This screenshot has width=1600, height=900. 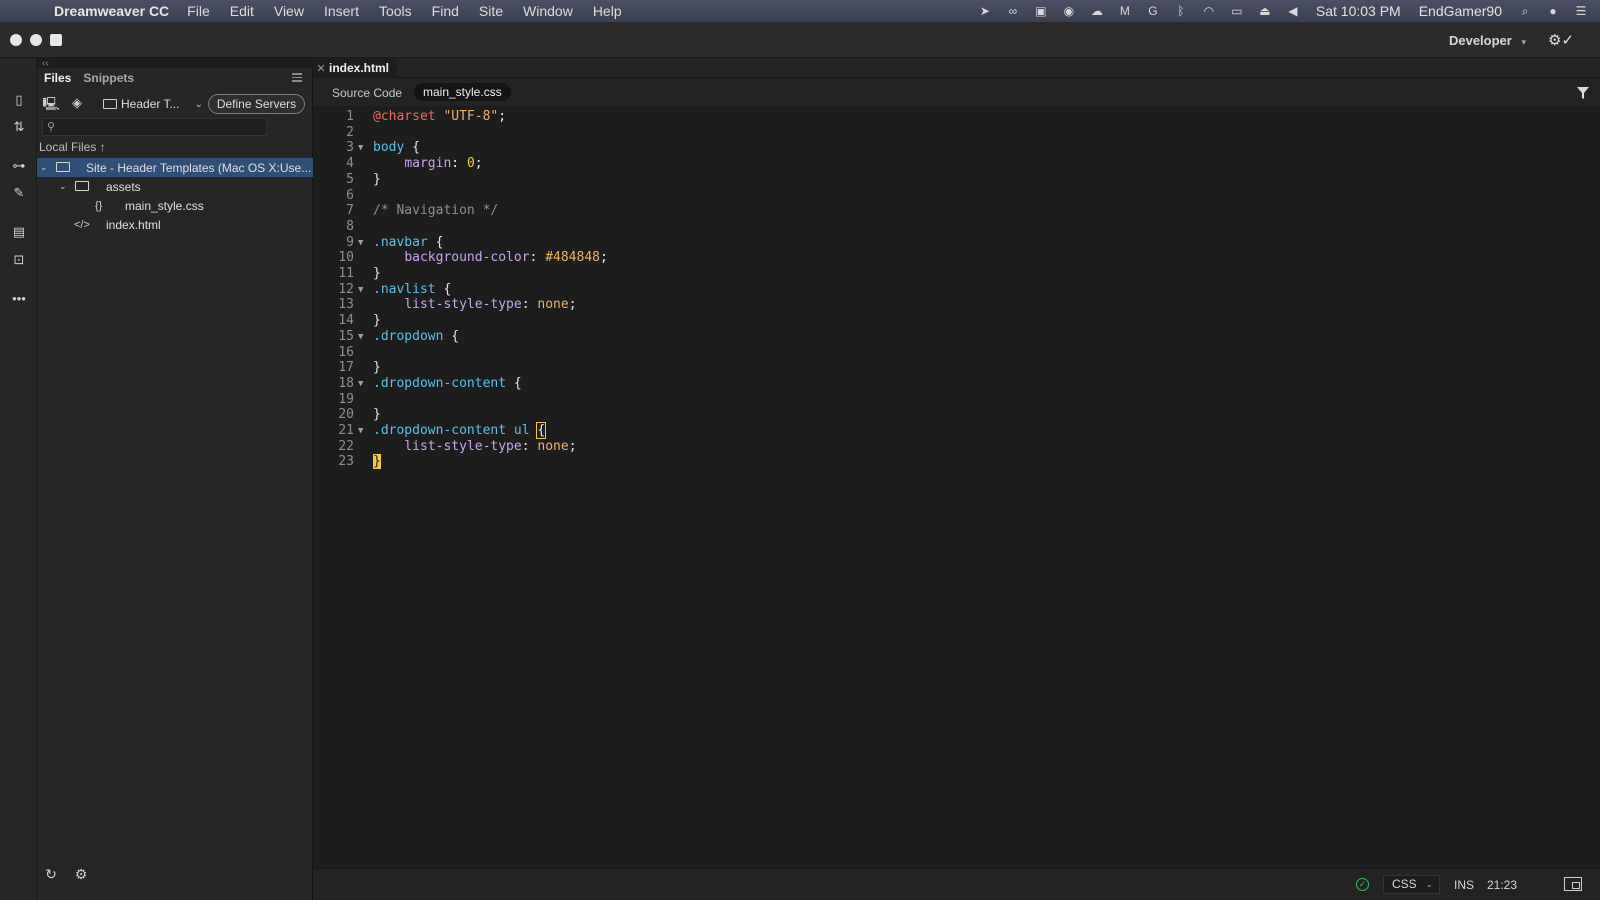 I want to click on code-line: 8, so click(x=818, y=227).